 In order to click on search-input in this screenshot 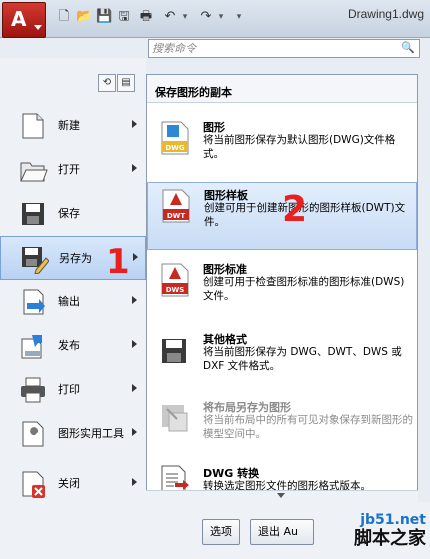, I will do `click(273, 48)`.